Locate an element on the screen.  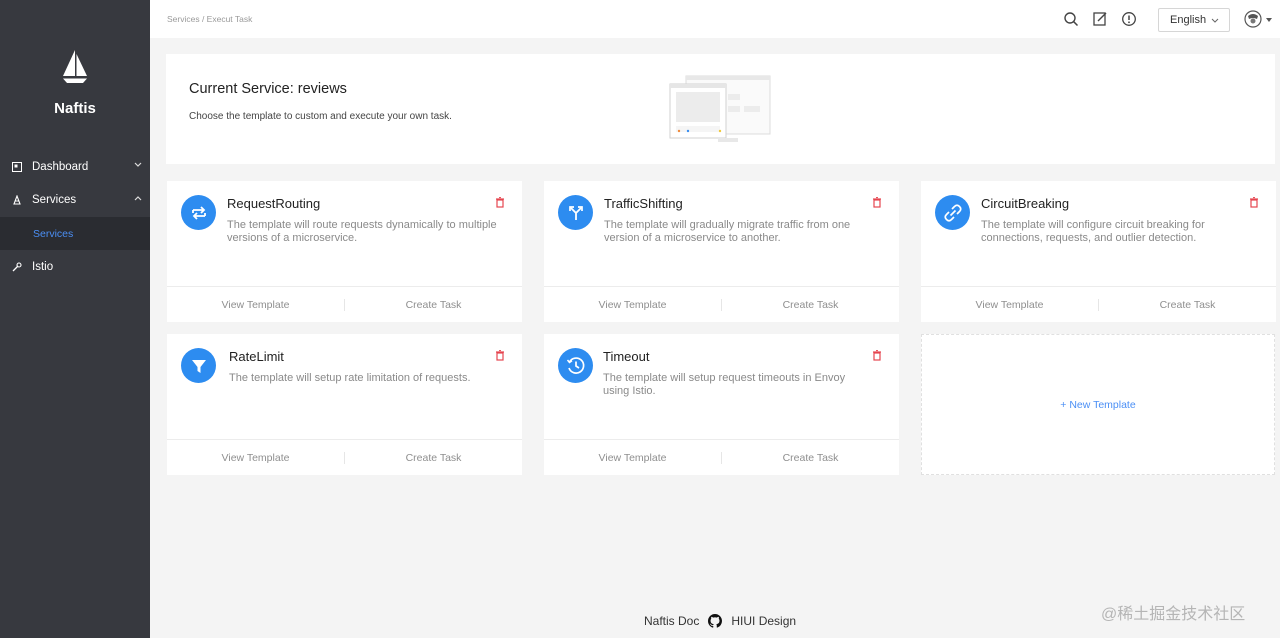
info-icon is located at coordinates (1129, 19).